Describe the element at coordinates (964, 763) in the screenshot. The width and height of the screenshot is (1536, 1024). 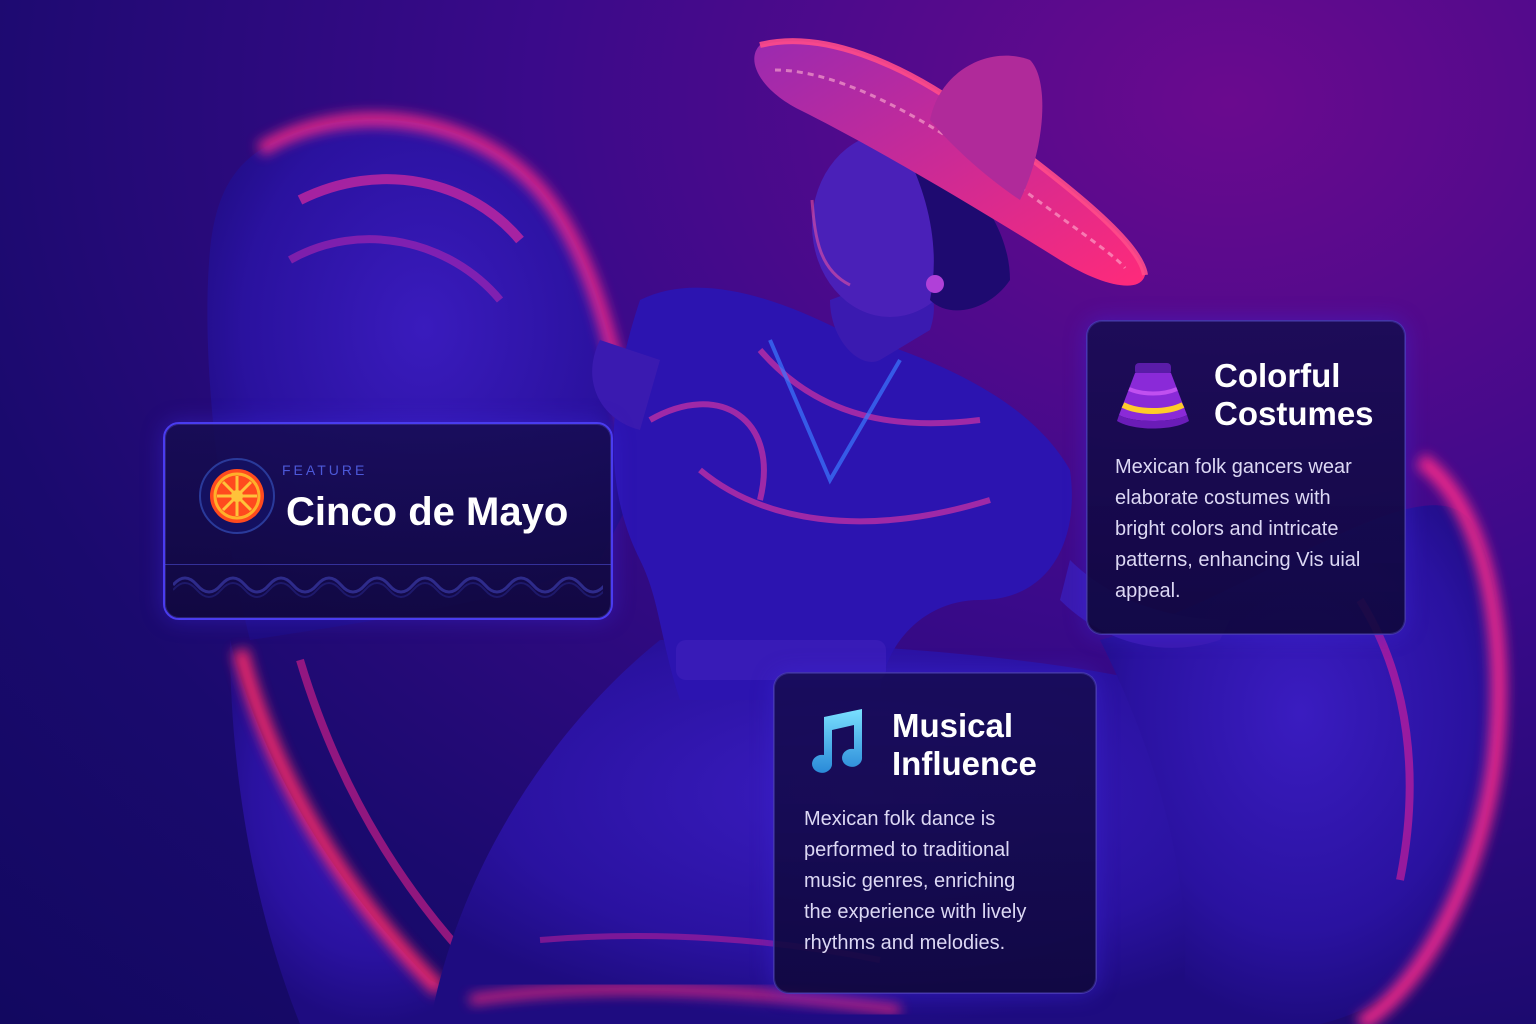
I see `music-title-line2: Influence` at that location.